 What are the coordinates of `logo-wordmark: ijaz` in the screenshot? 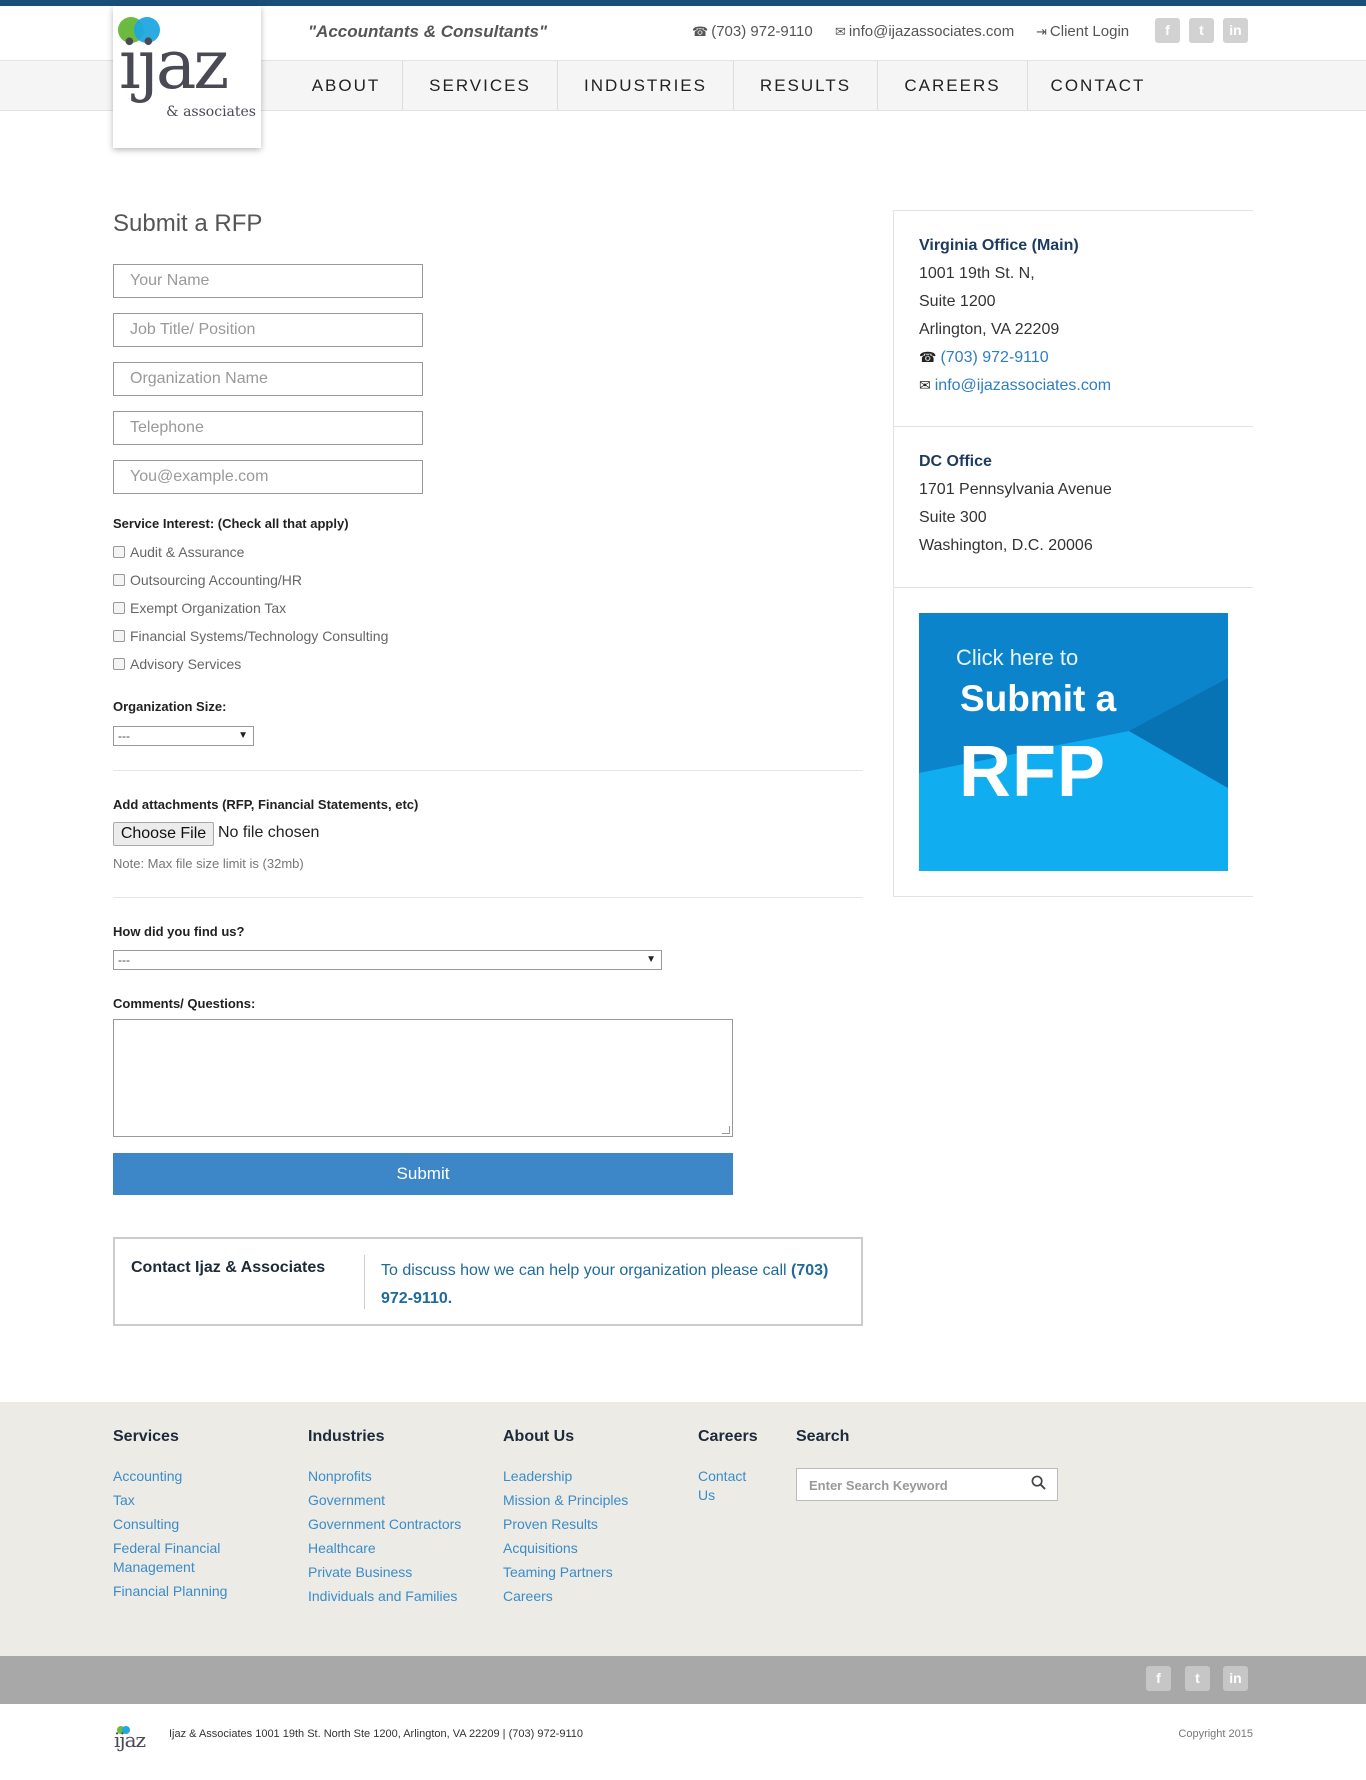 It's located at (174, 65).